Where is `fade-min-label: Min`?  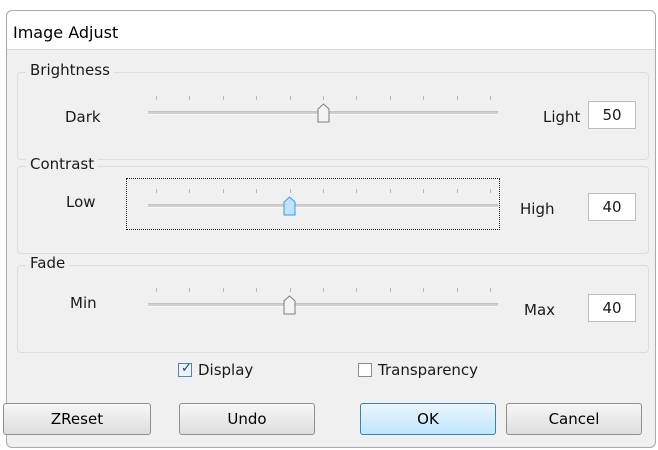
fade-min-label: Min is located at coordinates (83, 303).